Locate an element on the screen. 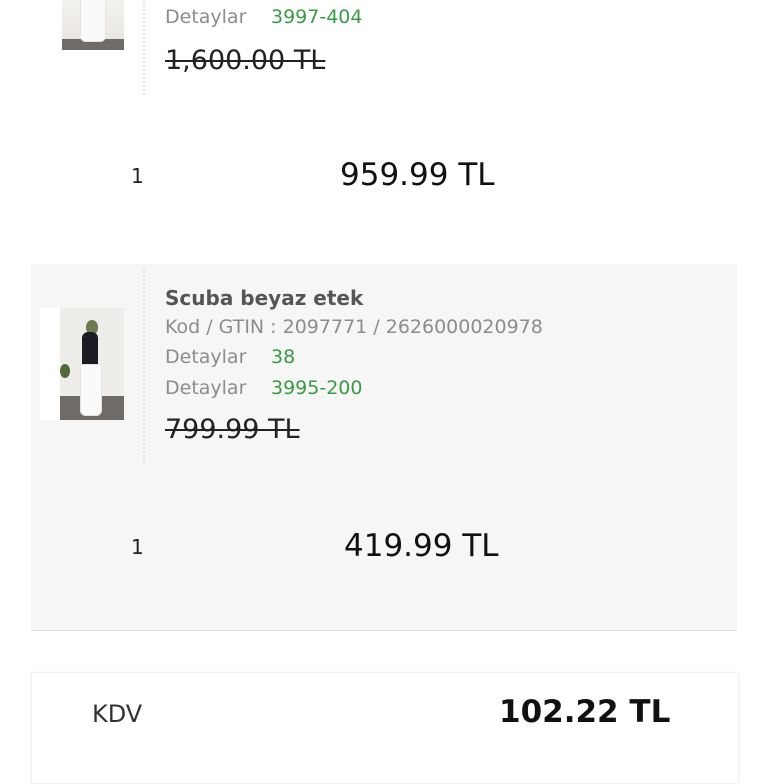 The width and height of the screenshot is (768, 784). old-price: 1,600.00 TL is located at coordinates (245, 60).